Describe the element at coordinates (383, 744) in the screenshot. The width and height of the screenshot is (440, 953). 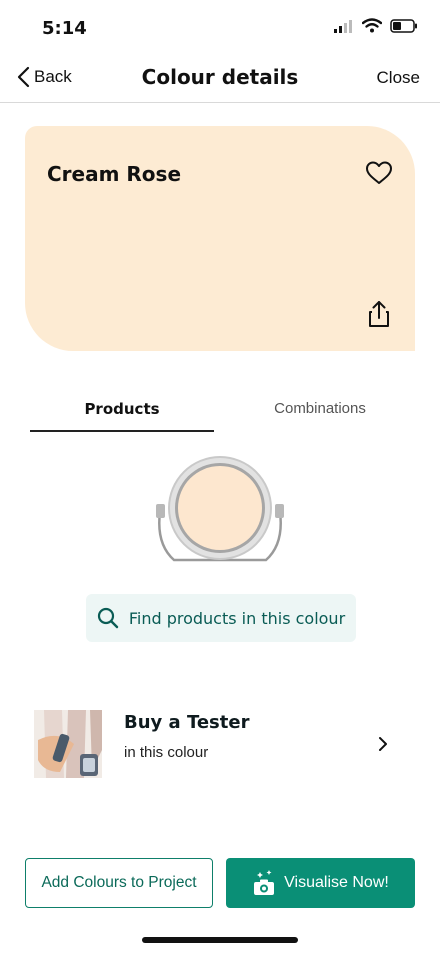
I see `chevron-right-icon` at that location.